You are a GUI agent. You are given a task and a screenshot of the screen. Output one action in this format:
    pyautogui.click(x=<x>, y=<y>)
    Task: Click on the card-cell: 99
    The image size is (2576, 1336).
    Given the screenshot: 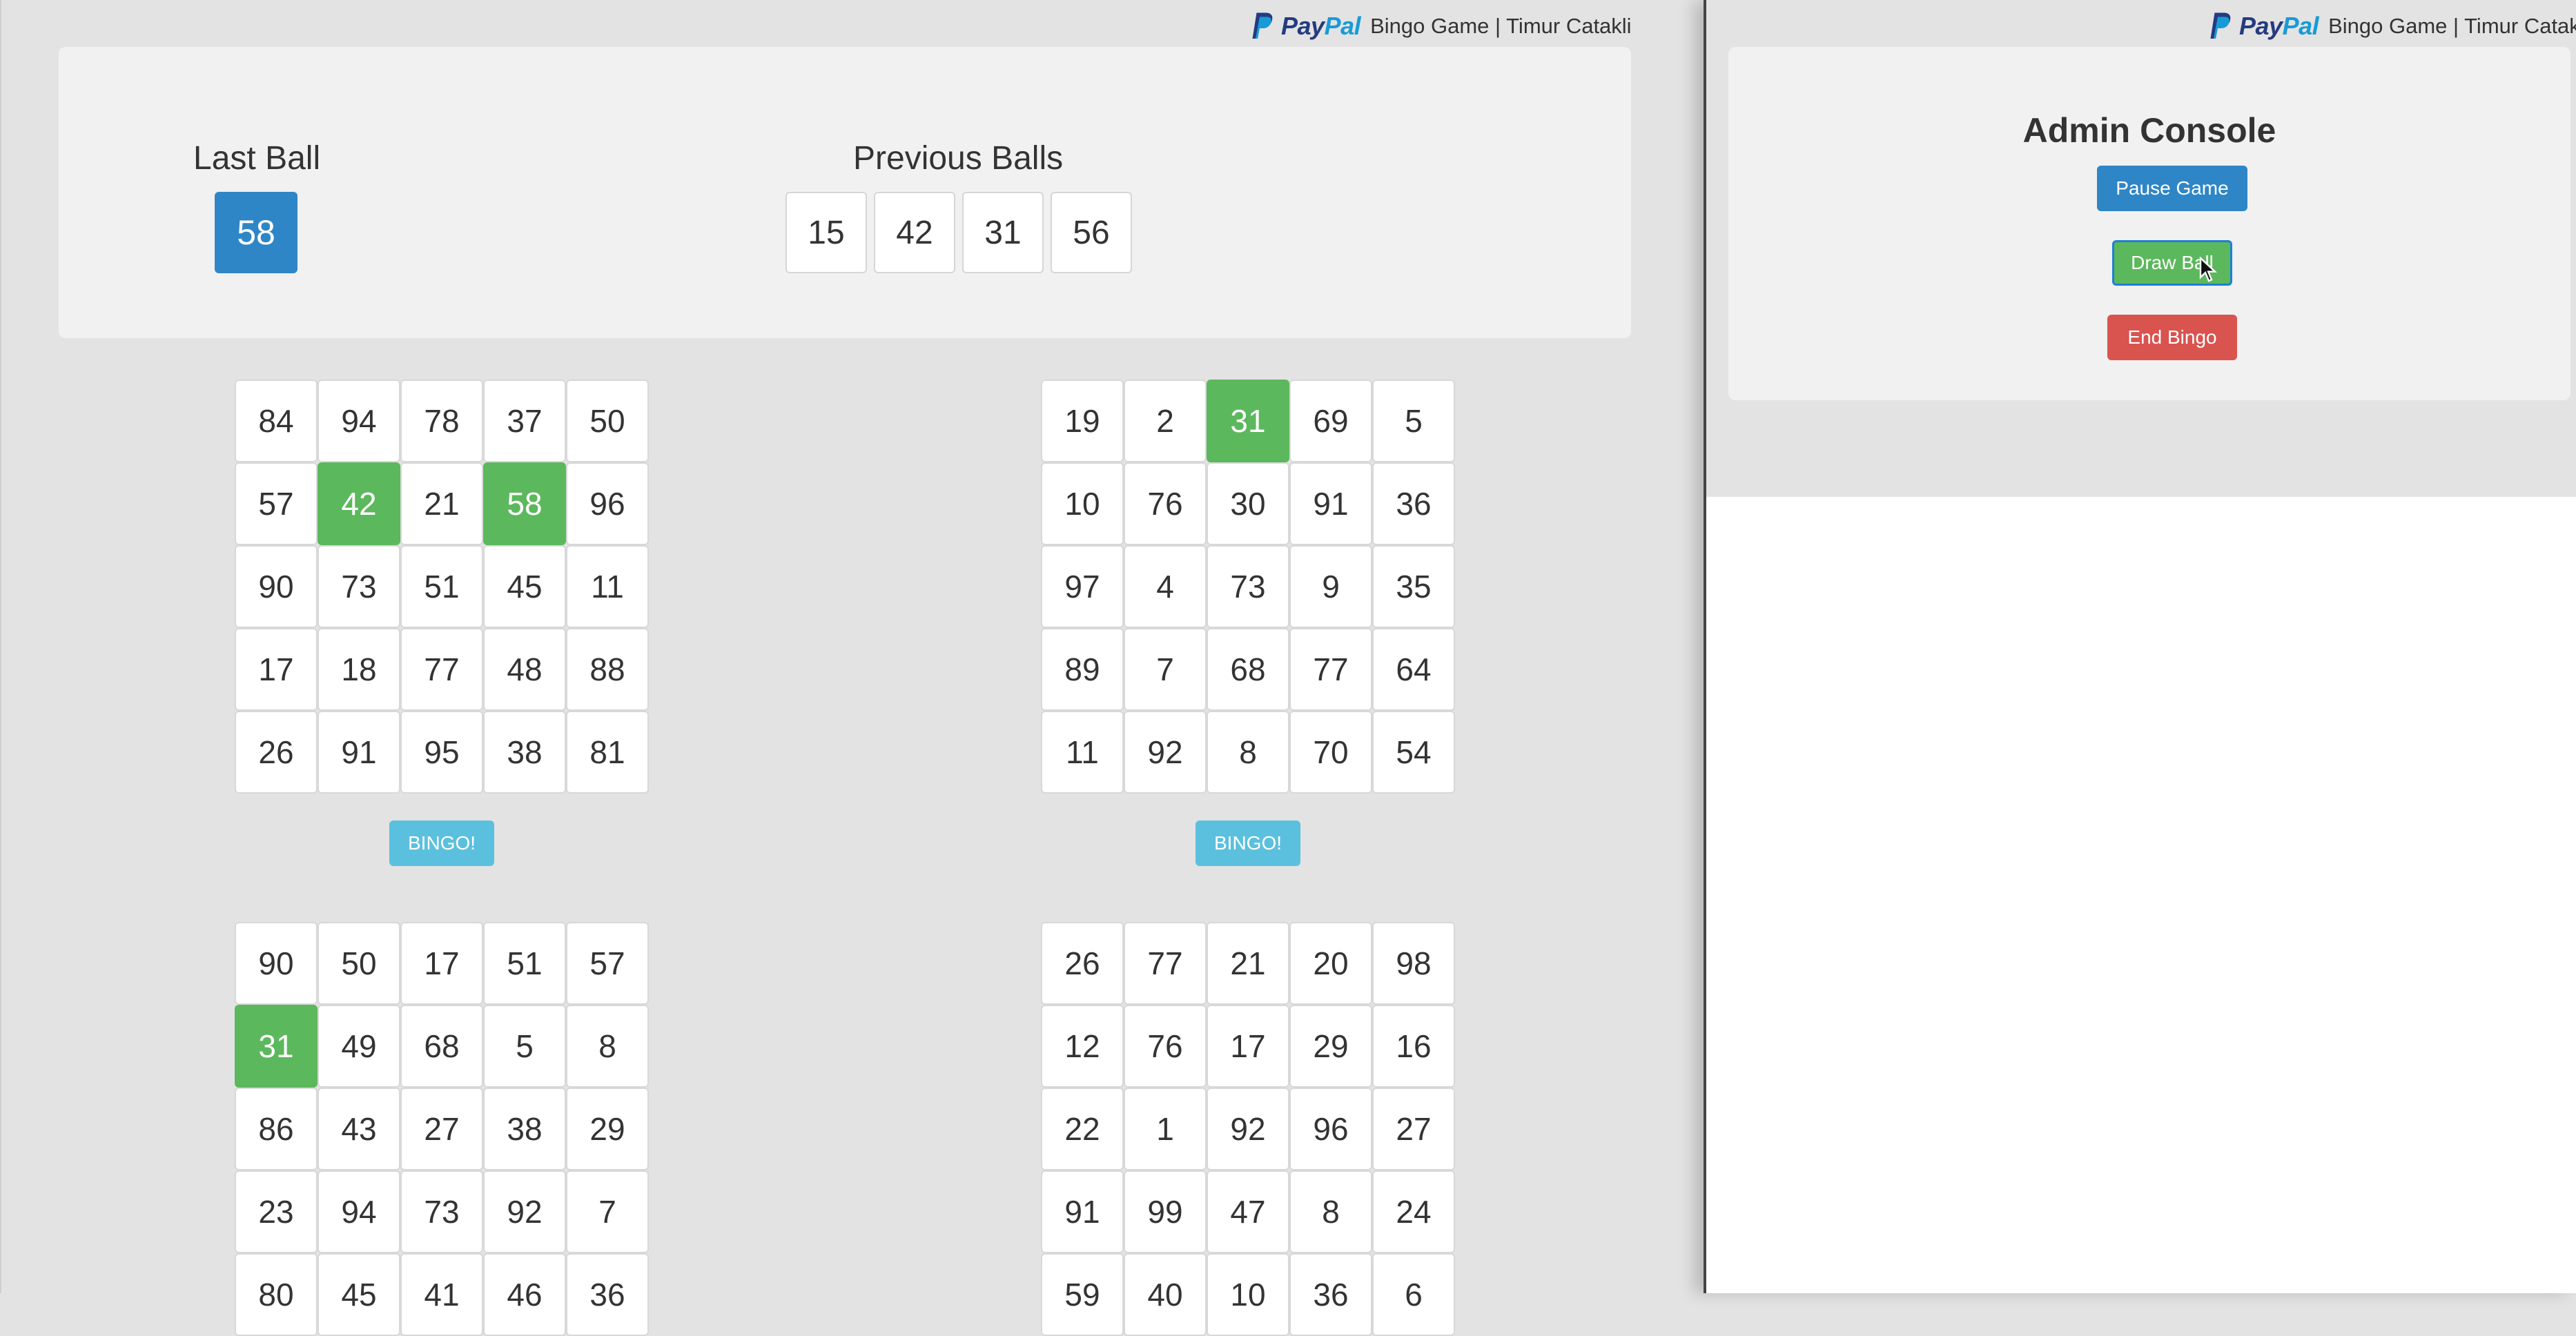 What is the action you would take?
    pyautogui.click(x=1165, y=1212)
    